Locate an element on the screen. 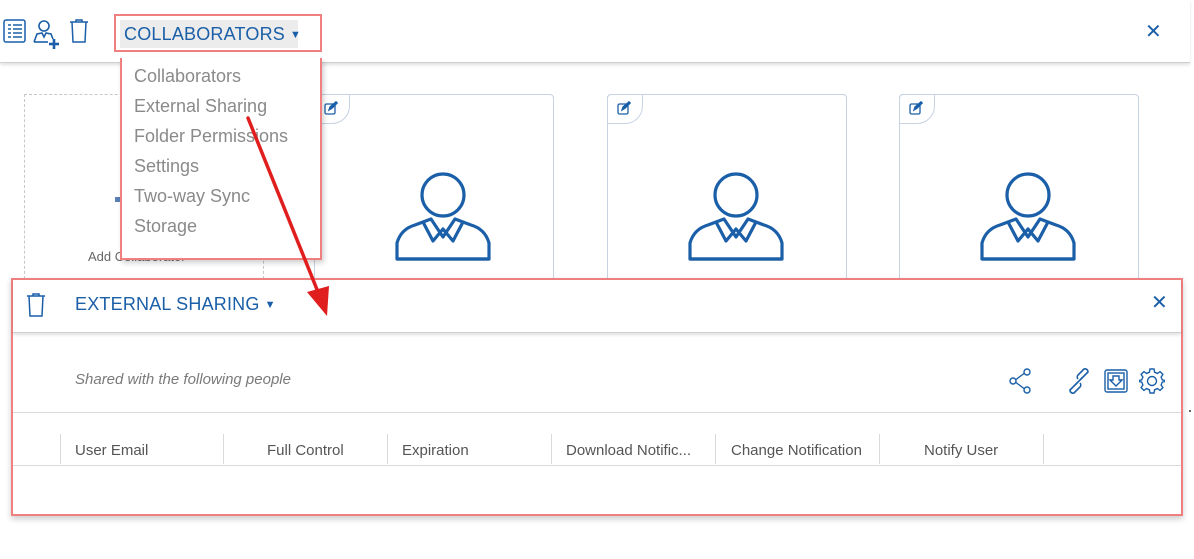 This screenshot has width=1194, height=559. collaborators-dropdown-button: COLLABORATORS ▼ is located at coordinates (211, 34).